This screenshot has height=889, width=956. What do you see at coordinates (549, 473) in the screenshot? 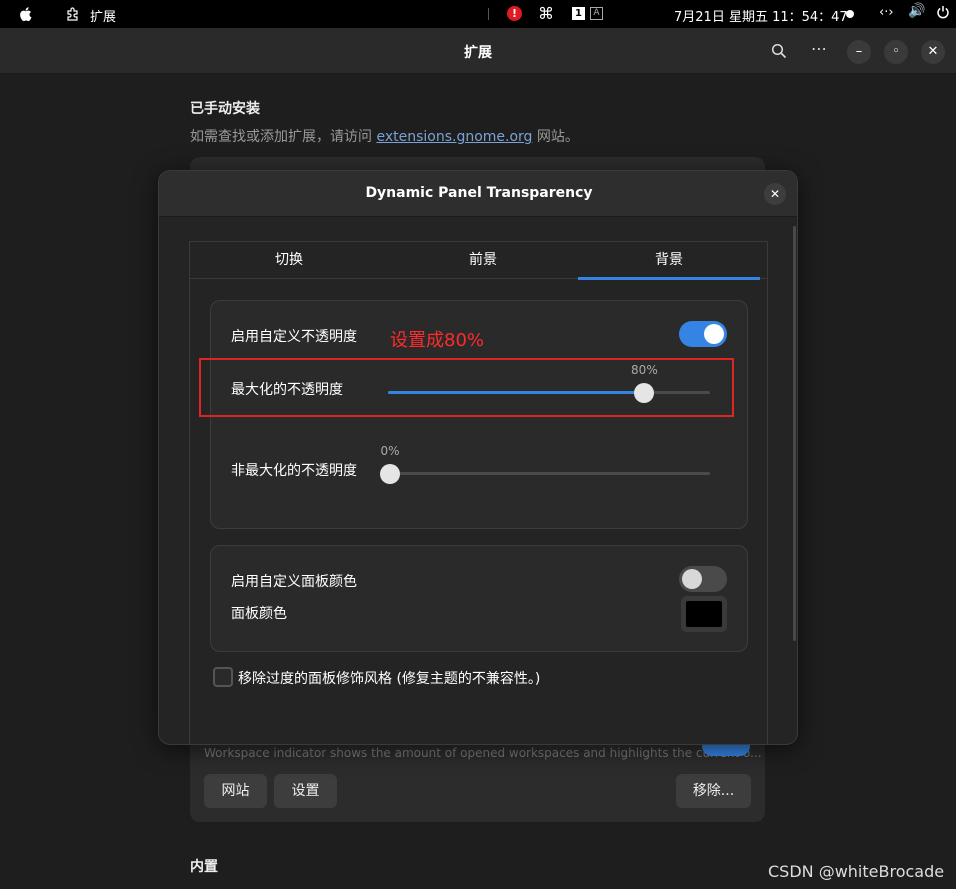
I see `slider-track` at bounding box center [549, 473].